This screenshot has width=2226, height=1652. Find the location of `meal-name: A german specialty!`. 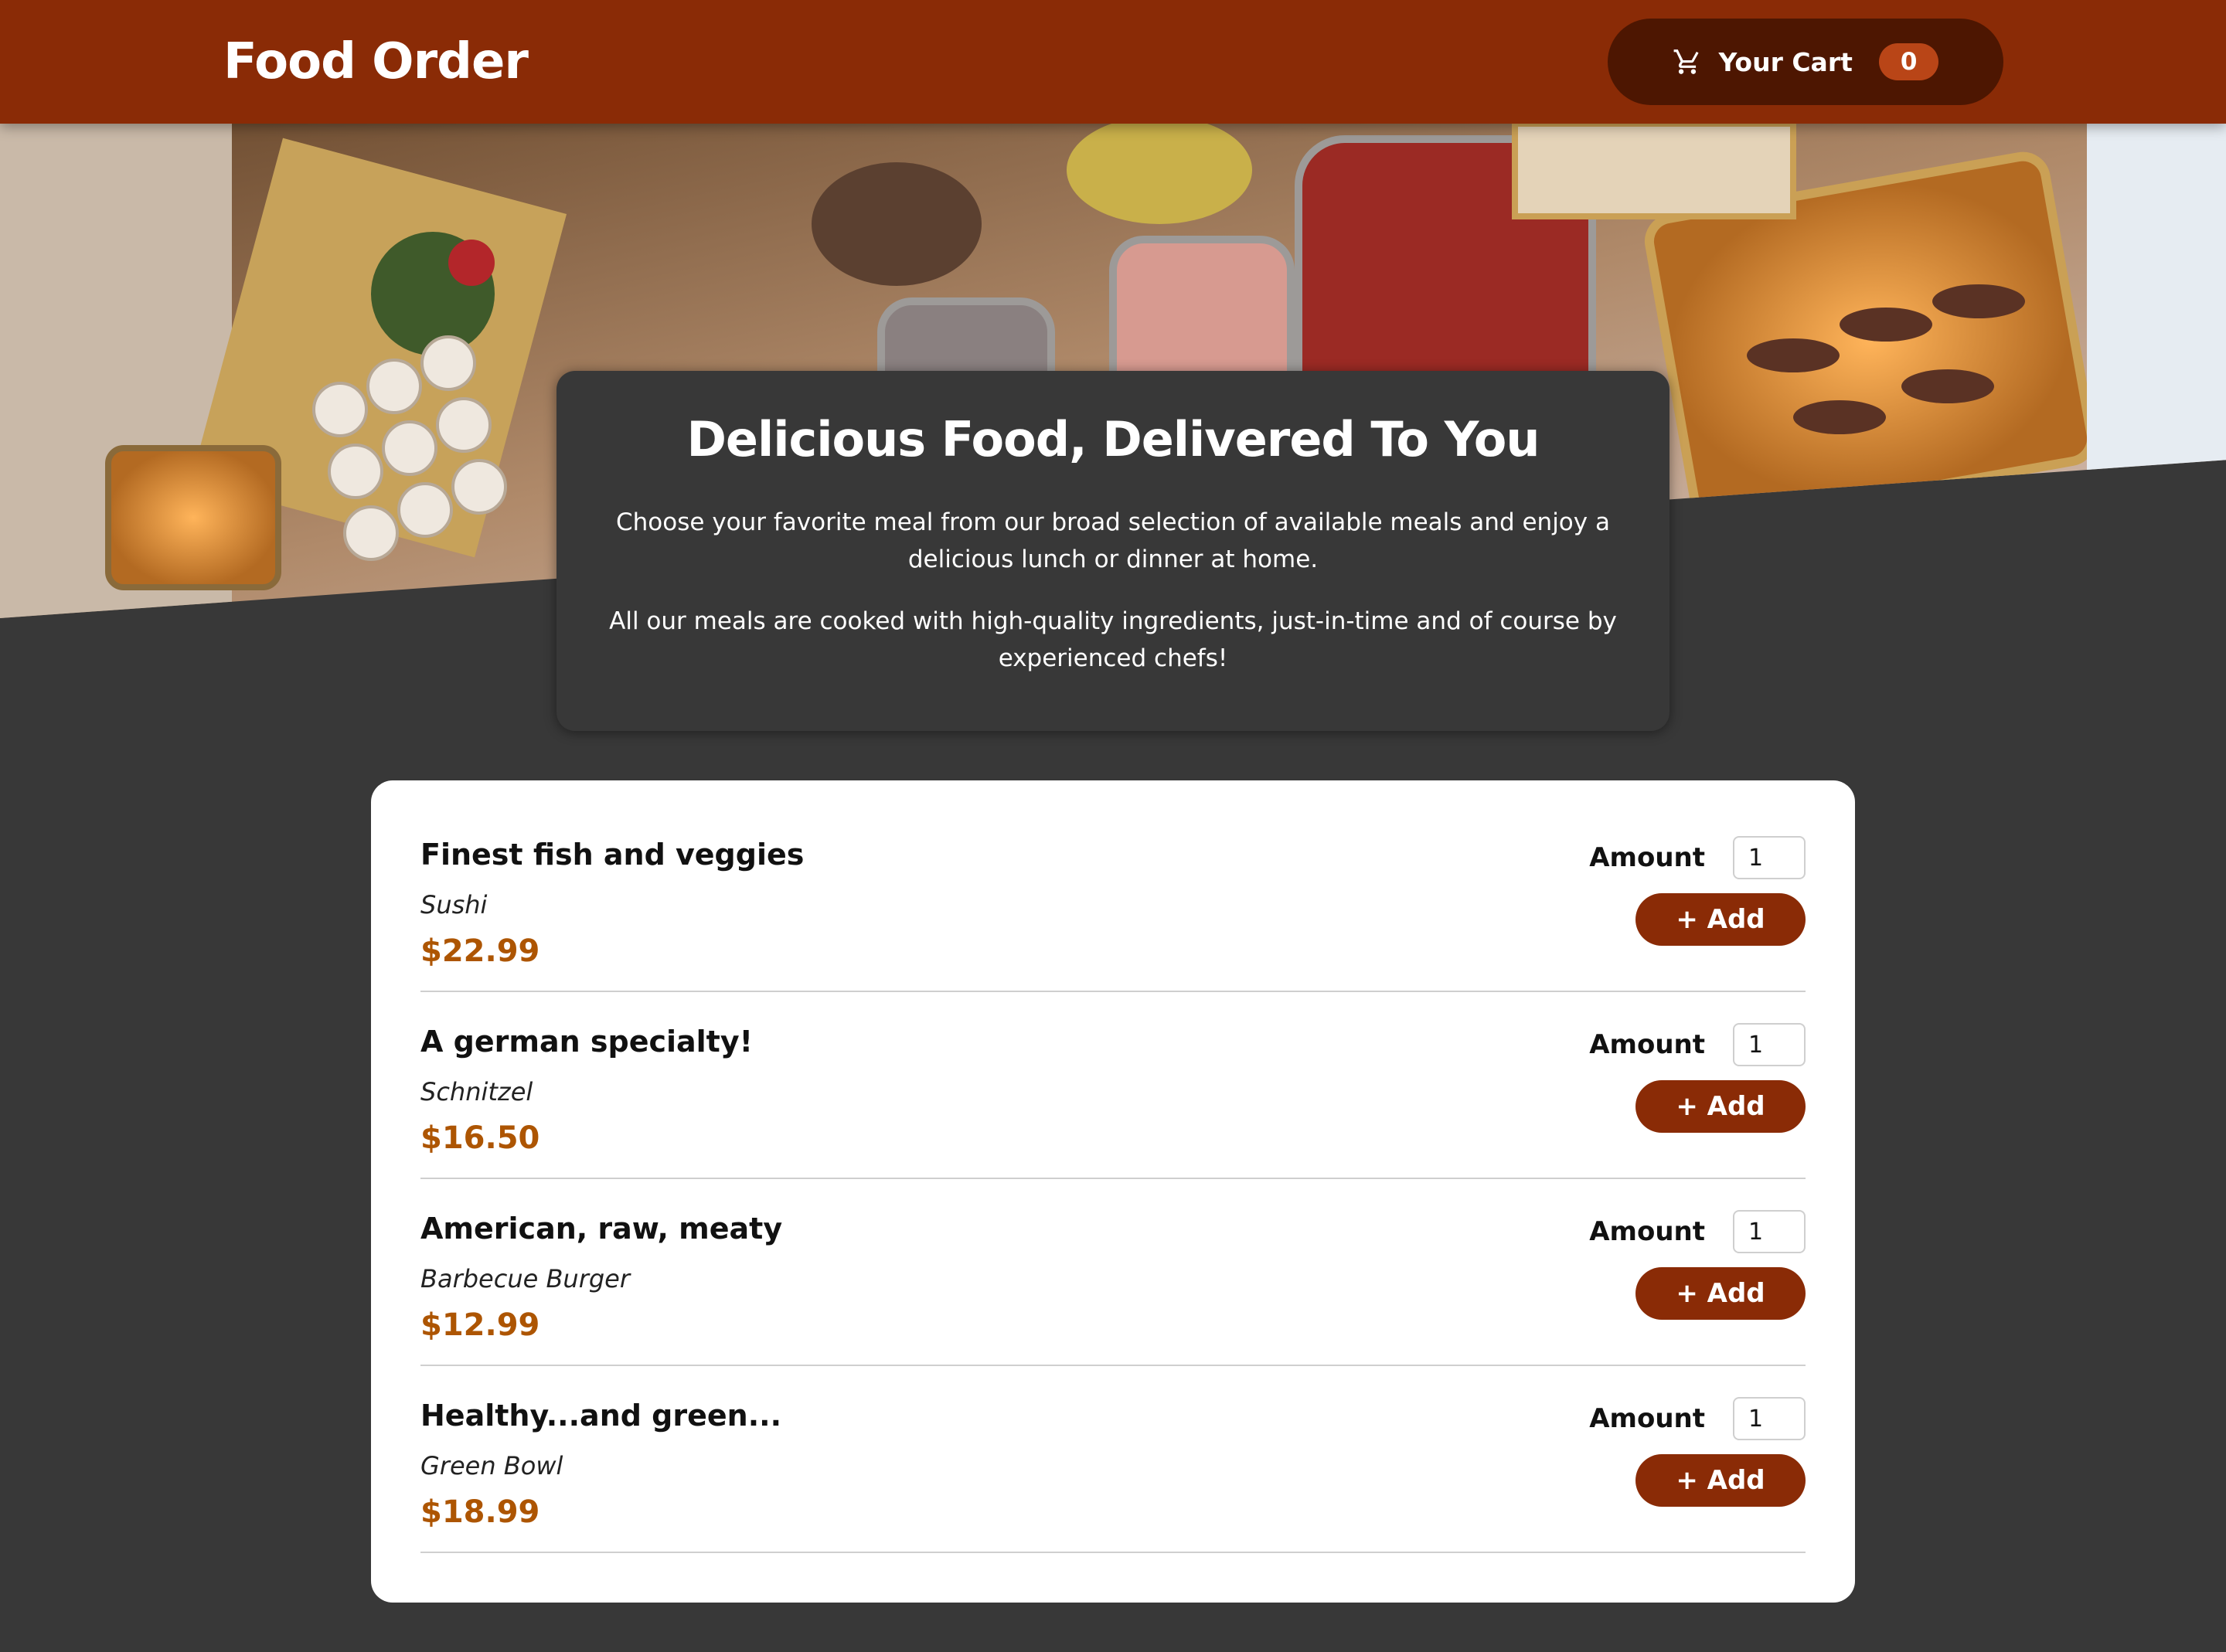

meal-name: A german specialty! is located at coordinates (586, 1042).